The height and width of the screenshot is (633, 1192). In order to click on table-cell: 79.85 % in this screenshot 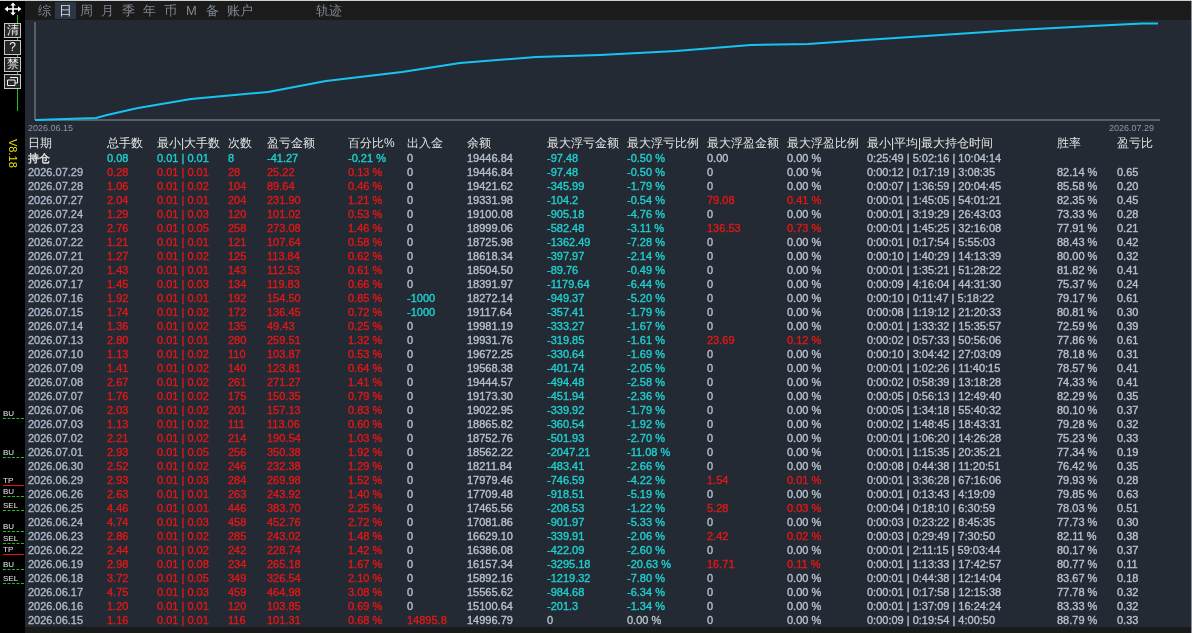, I will do `click(1077, 494)`.